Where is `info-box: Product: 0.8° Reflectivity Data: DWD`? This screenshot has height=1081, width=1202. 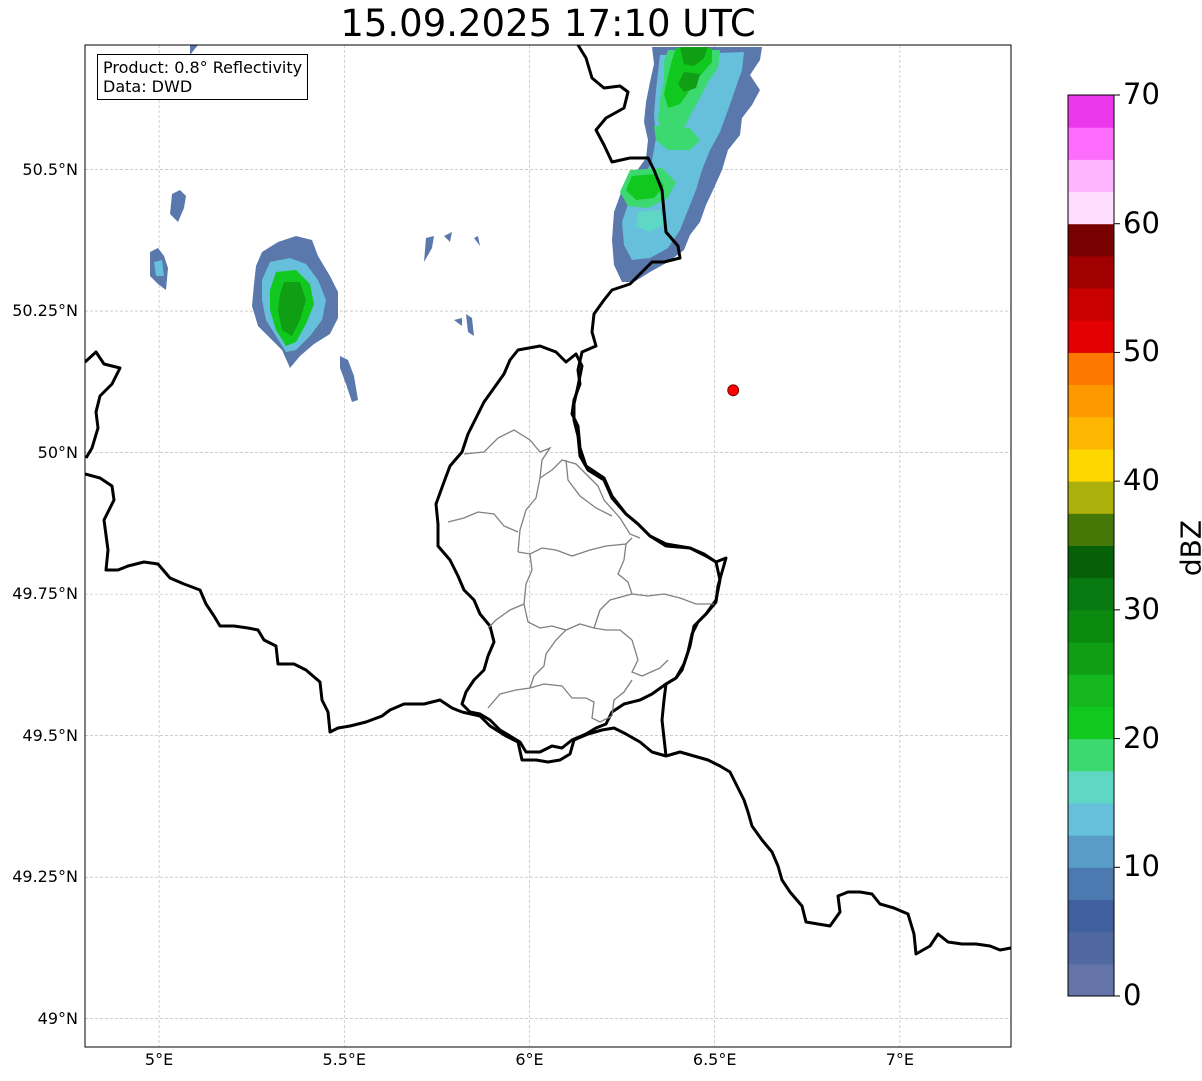
info-box: Product: 0.8° Reflectivity Data: DWD is located at coordinates (203, 77).